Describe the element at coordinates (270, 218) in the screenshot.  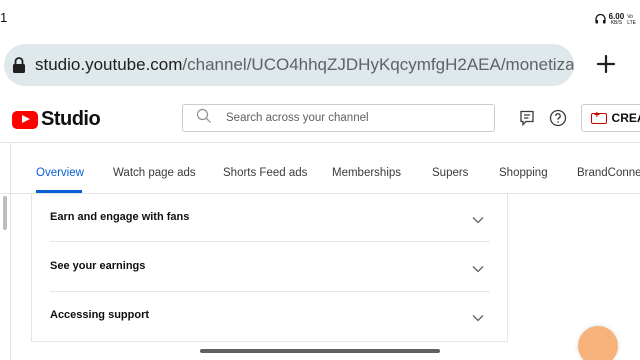
I see `accordion-item-earn: Earn and engage with fans` at that location.